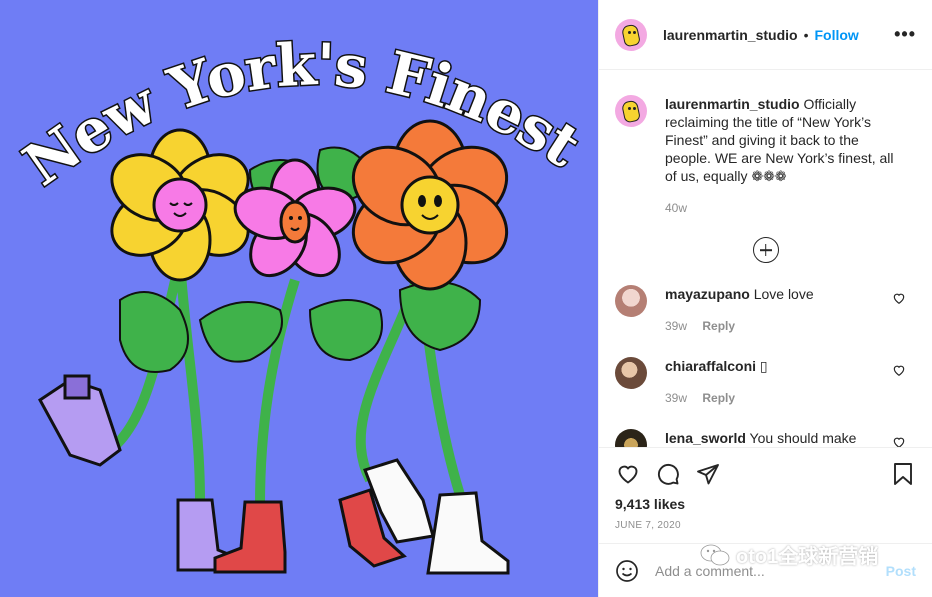 This screenshot has height=597, width=932. I want to click on comment-item: chiaraffalconi ▯ 39w Reply, so click(765, 382).